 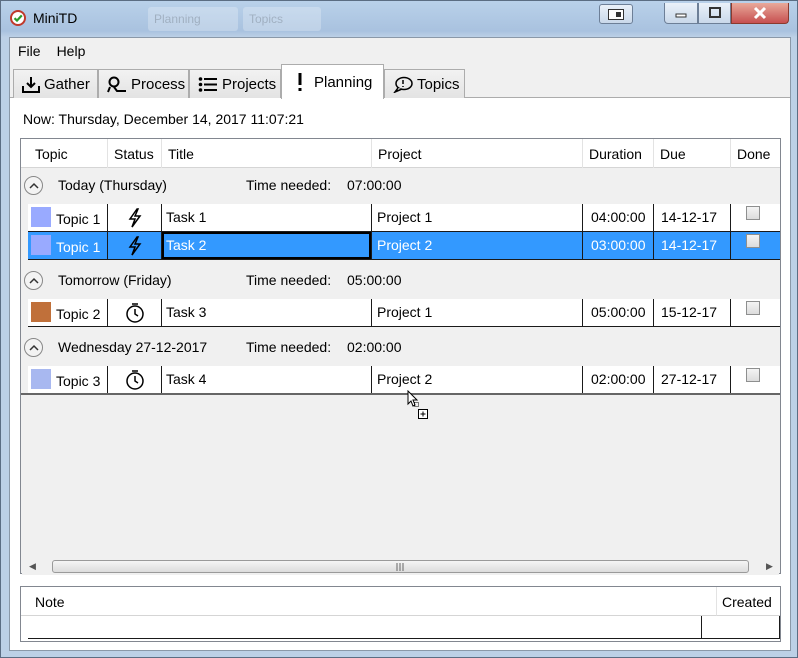 I want to click on scroll-right-arrow-icon: ▶, so click(x=769, y=566).